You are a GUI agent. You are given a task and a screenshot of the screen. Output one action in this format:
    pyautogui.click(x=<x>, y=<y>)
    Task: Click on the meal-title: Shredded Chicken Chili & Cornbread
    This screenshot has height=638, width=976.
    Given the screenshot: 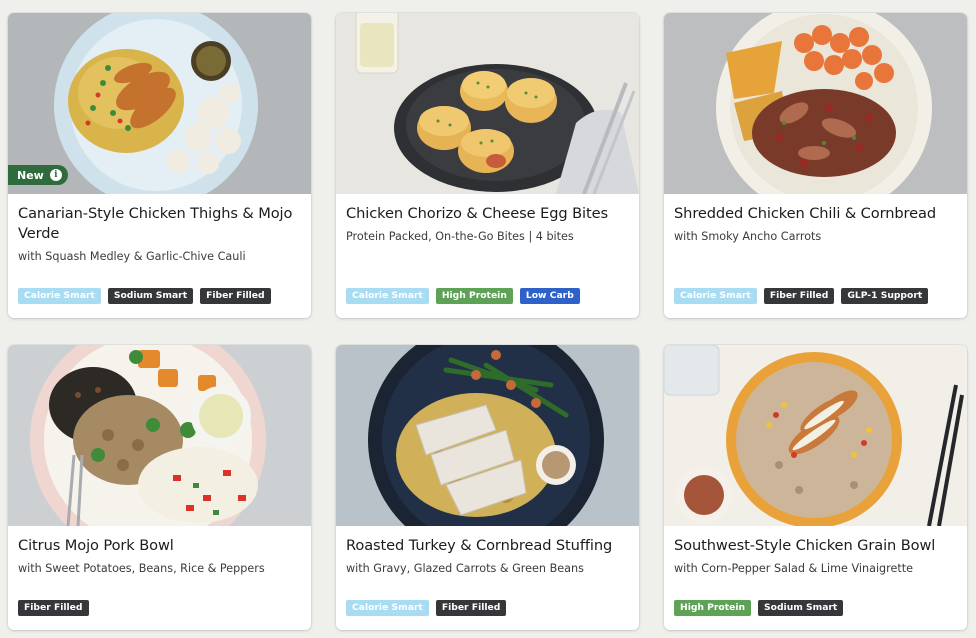 What is the action you would take?
    pyautogui.click(x=815, y=214)
    